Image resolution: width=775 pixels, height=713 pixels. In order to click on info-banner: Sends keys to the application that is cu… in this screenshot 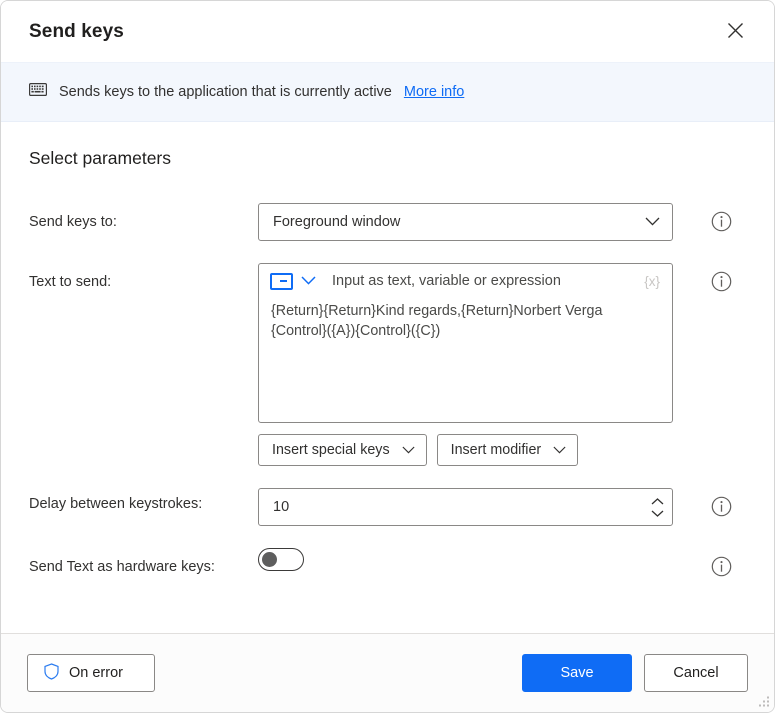, I will do `click(387, 92)`.